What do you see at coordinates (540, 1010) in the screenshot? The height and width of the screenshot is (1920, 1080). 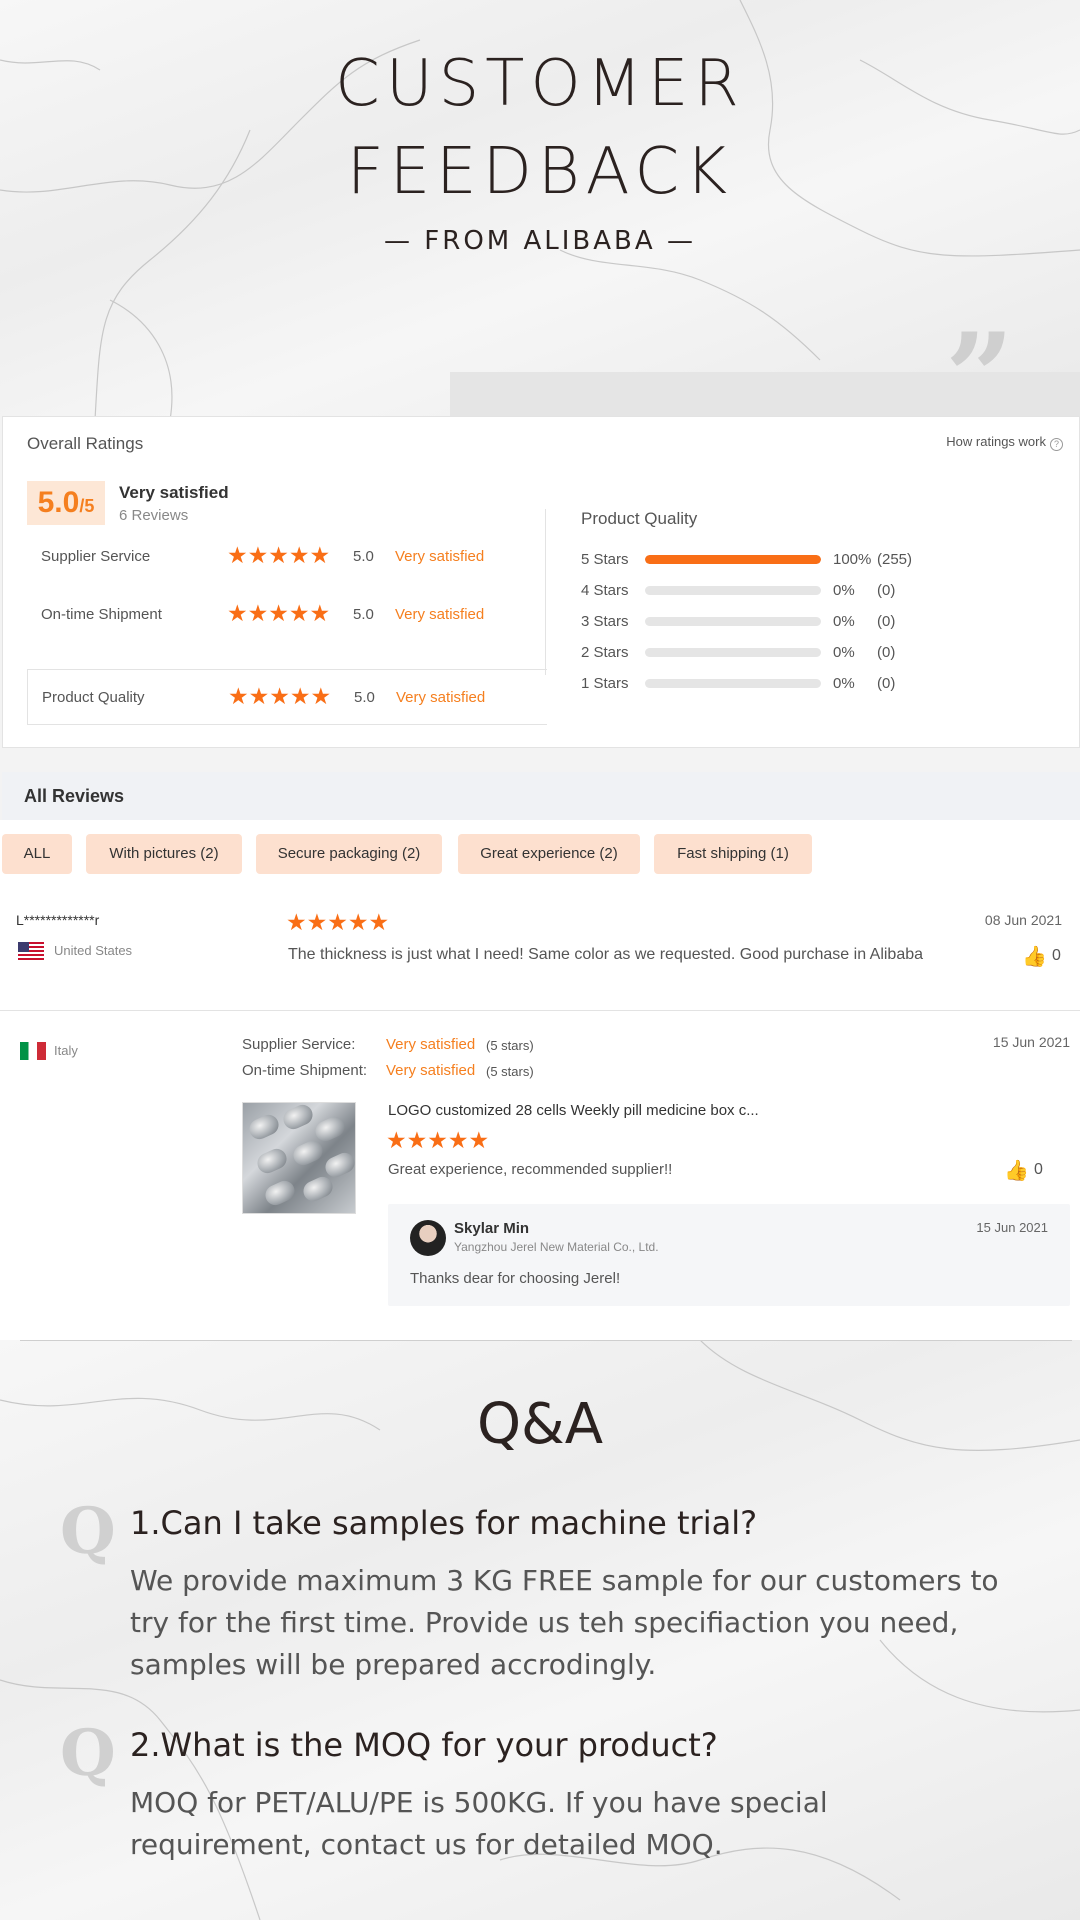 I see `review-divider` at bounding box center [540, 1010].